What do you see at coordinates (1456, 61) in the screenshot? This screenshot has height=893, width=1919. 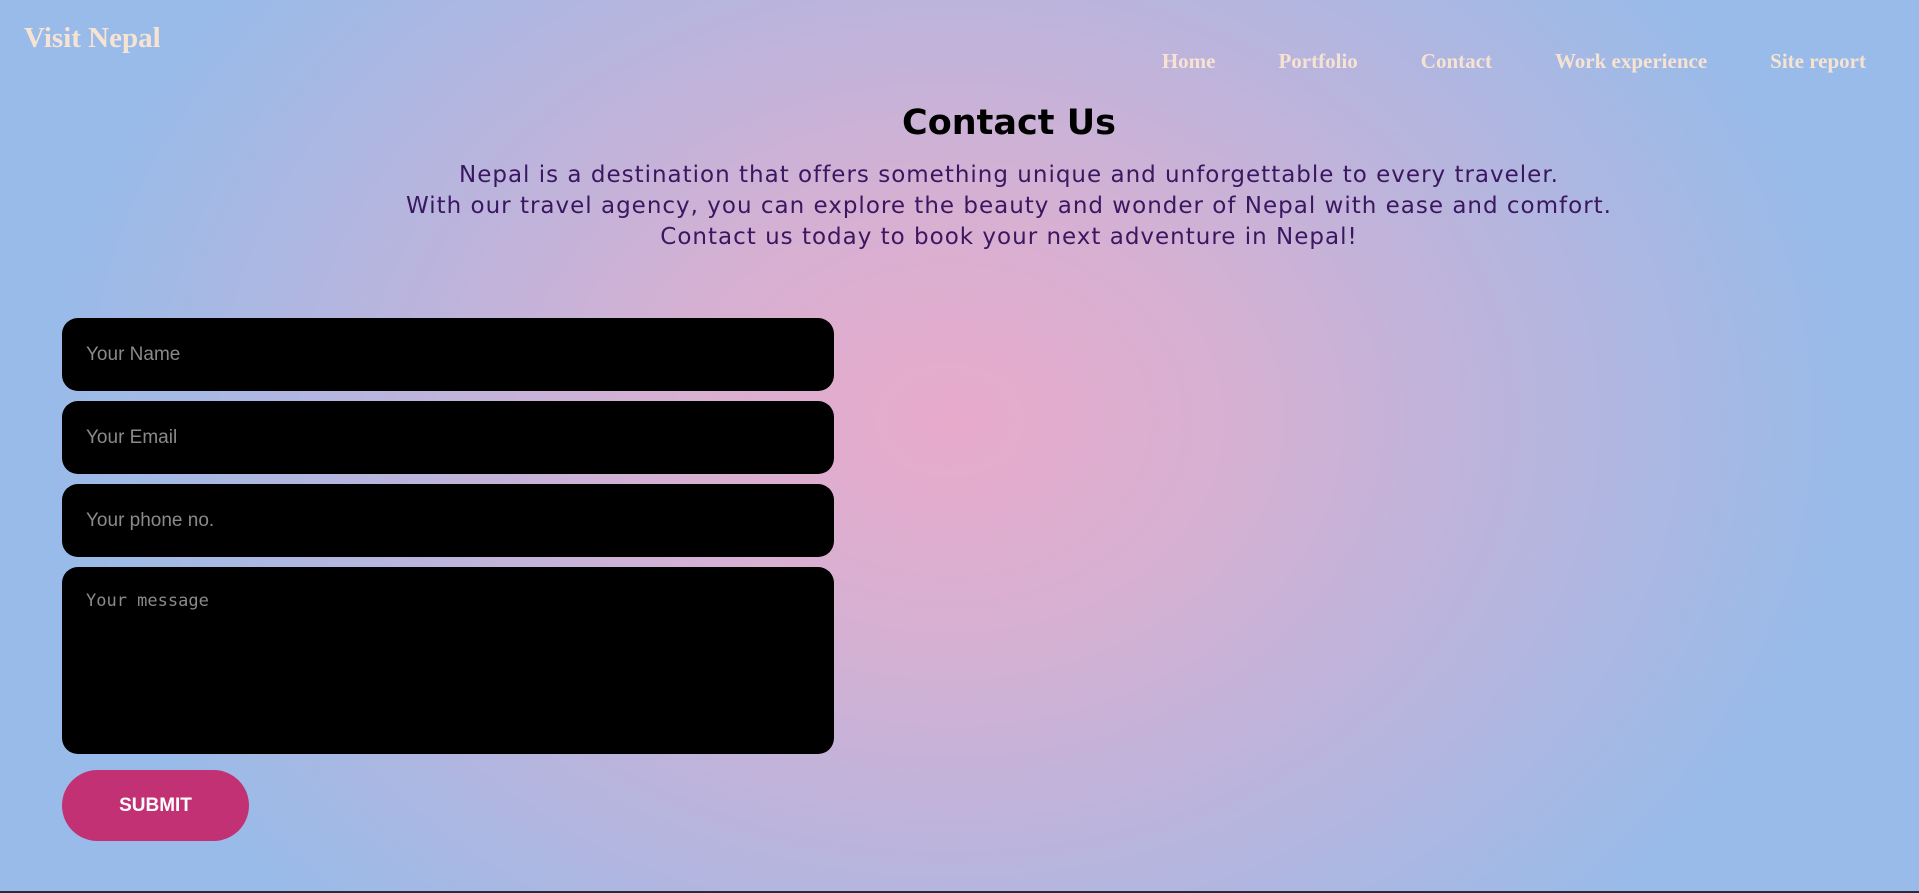 I see `nav-contact: Contact` at bounding box center [1456, 61].